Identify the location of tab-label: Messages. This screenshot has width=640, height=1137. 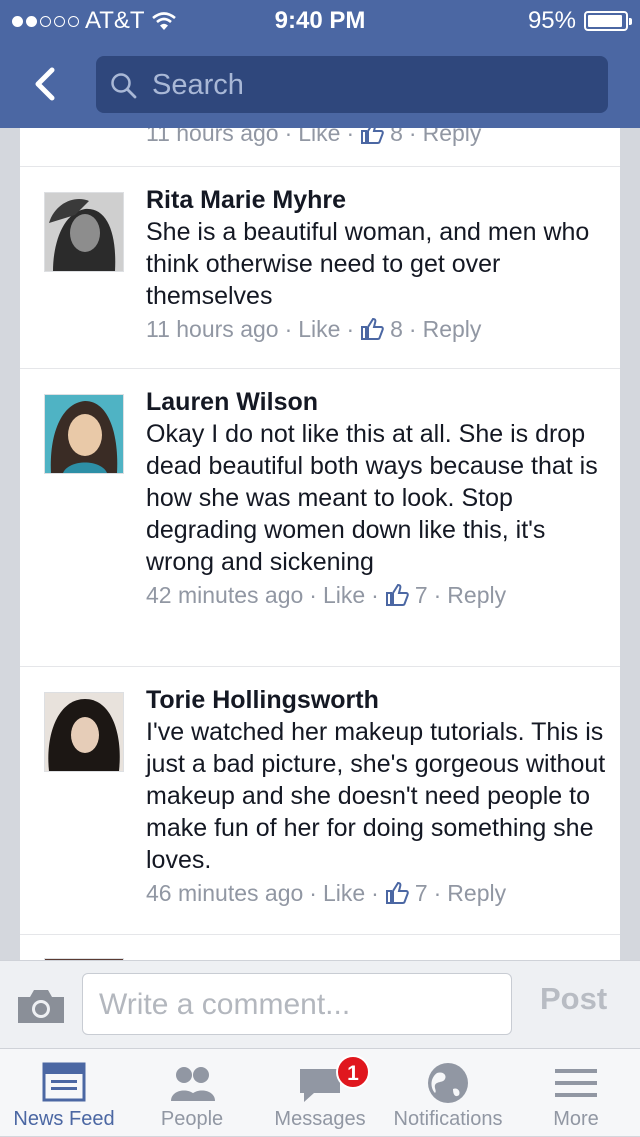
(320, 1119).